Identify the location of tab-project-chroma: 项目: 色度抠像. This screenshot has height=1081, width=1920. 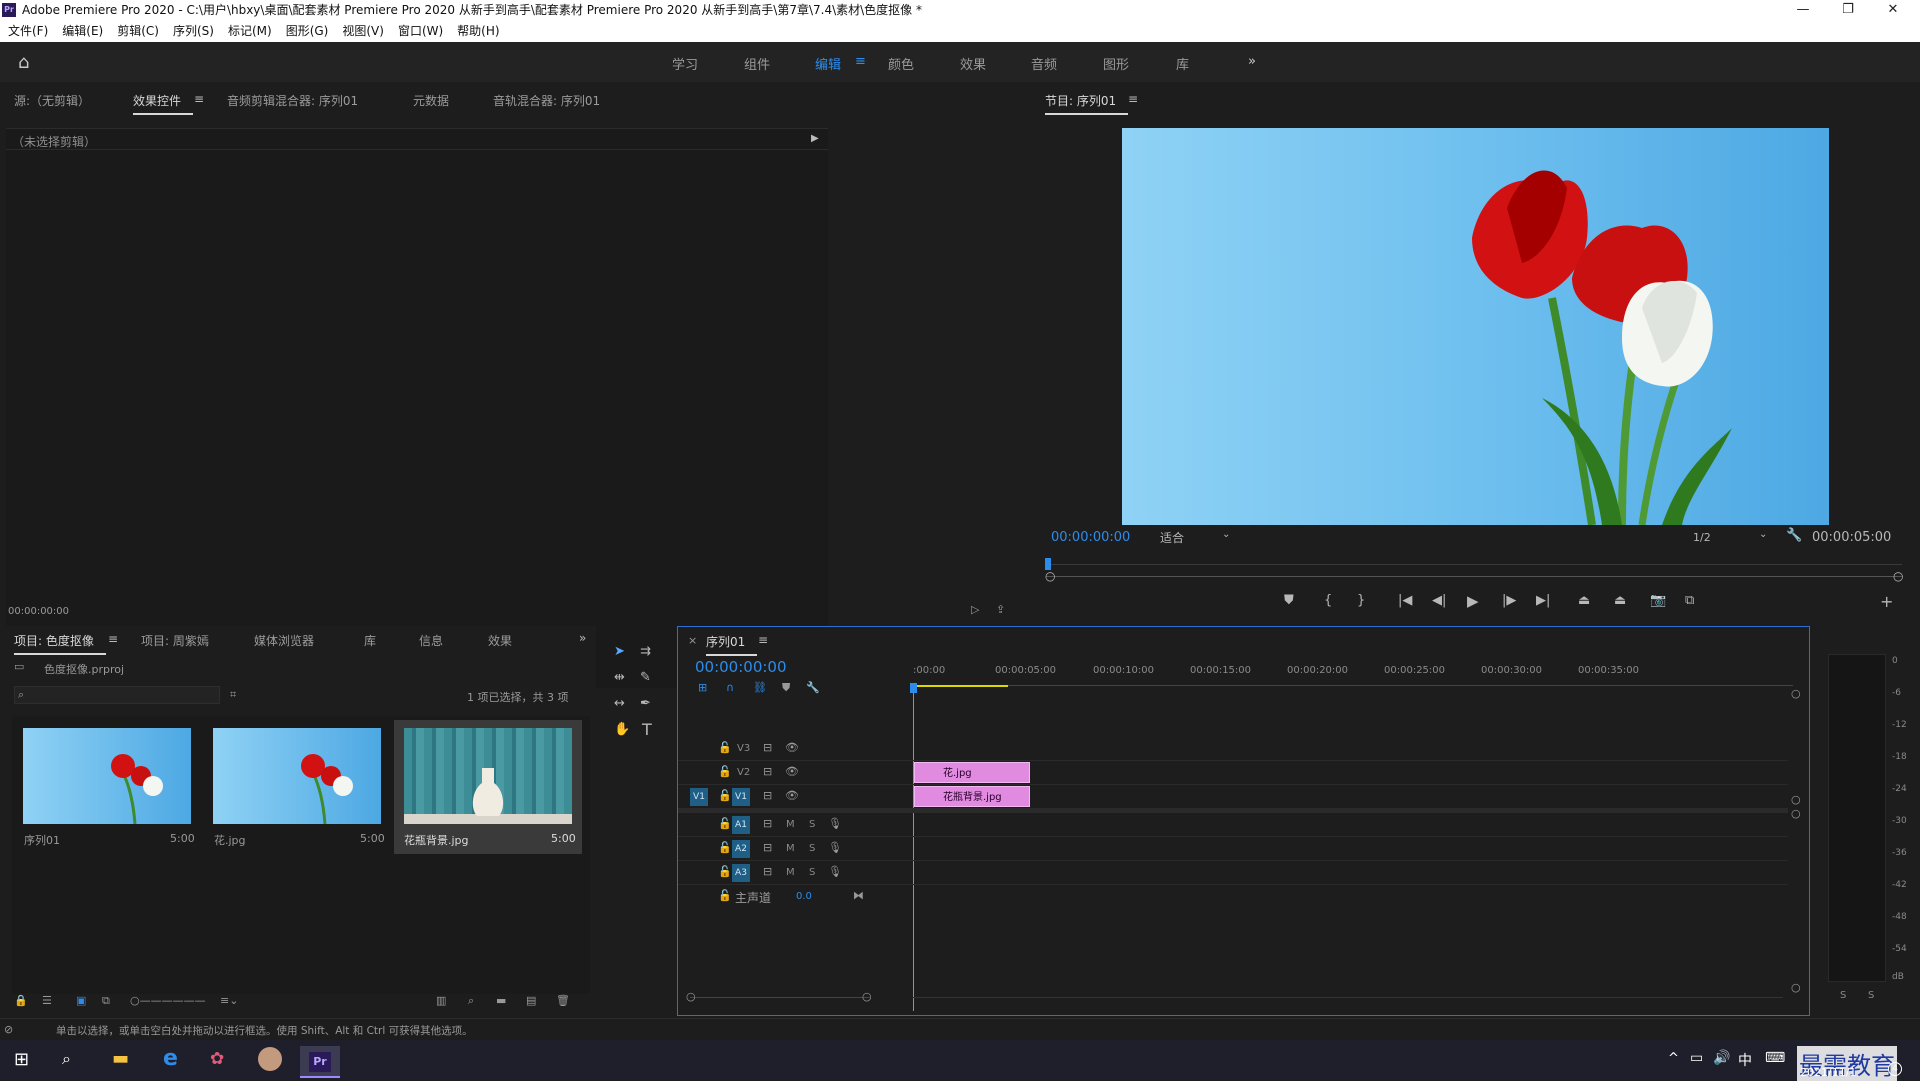
(60, 643).